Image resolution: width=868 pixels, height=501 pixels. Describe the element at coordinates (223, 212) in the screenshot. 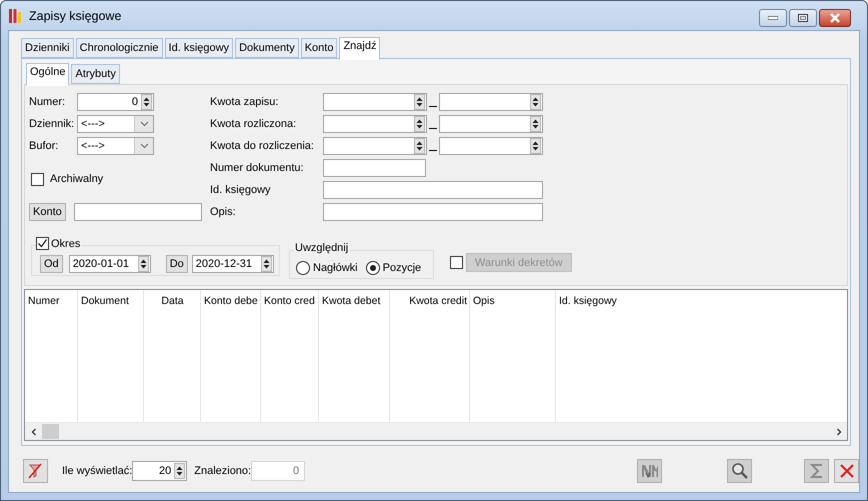

I see `field-label: Opis:` at that location.